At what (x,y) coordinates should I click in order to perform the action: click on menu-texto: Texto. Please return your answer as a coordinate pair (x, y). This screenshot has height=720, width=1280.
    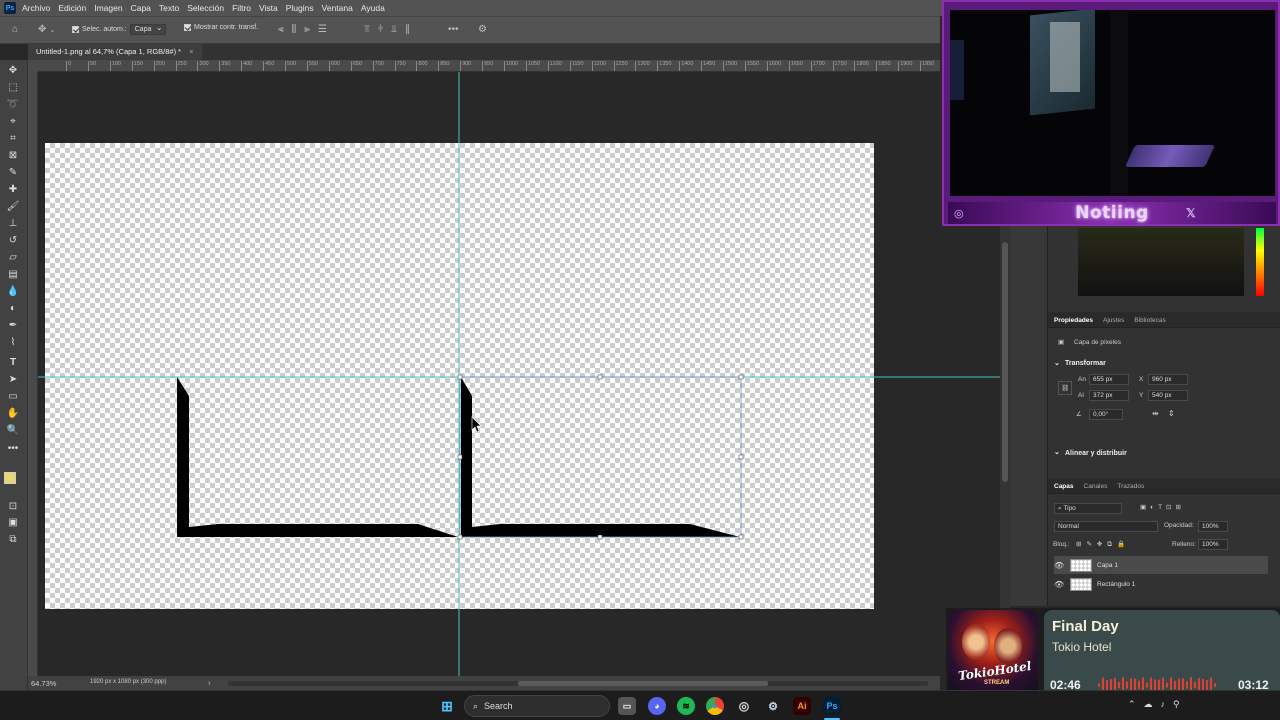
    Looking at the image, I should click on (169, 8).